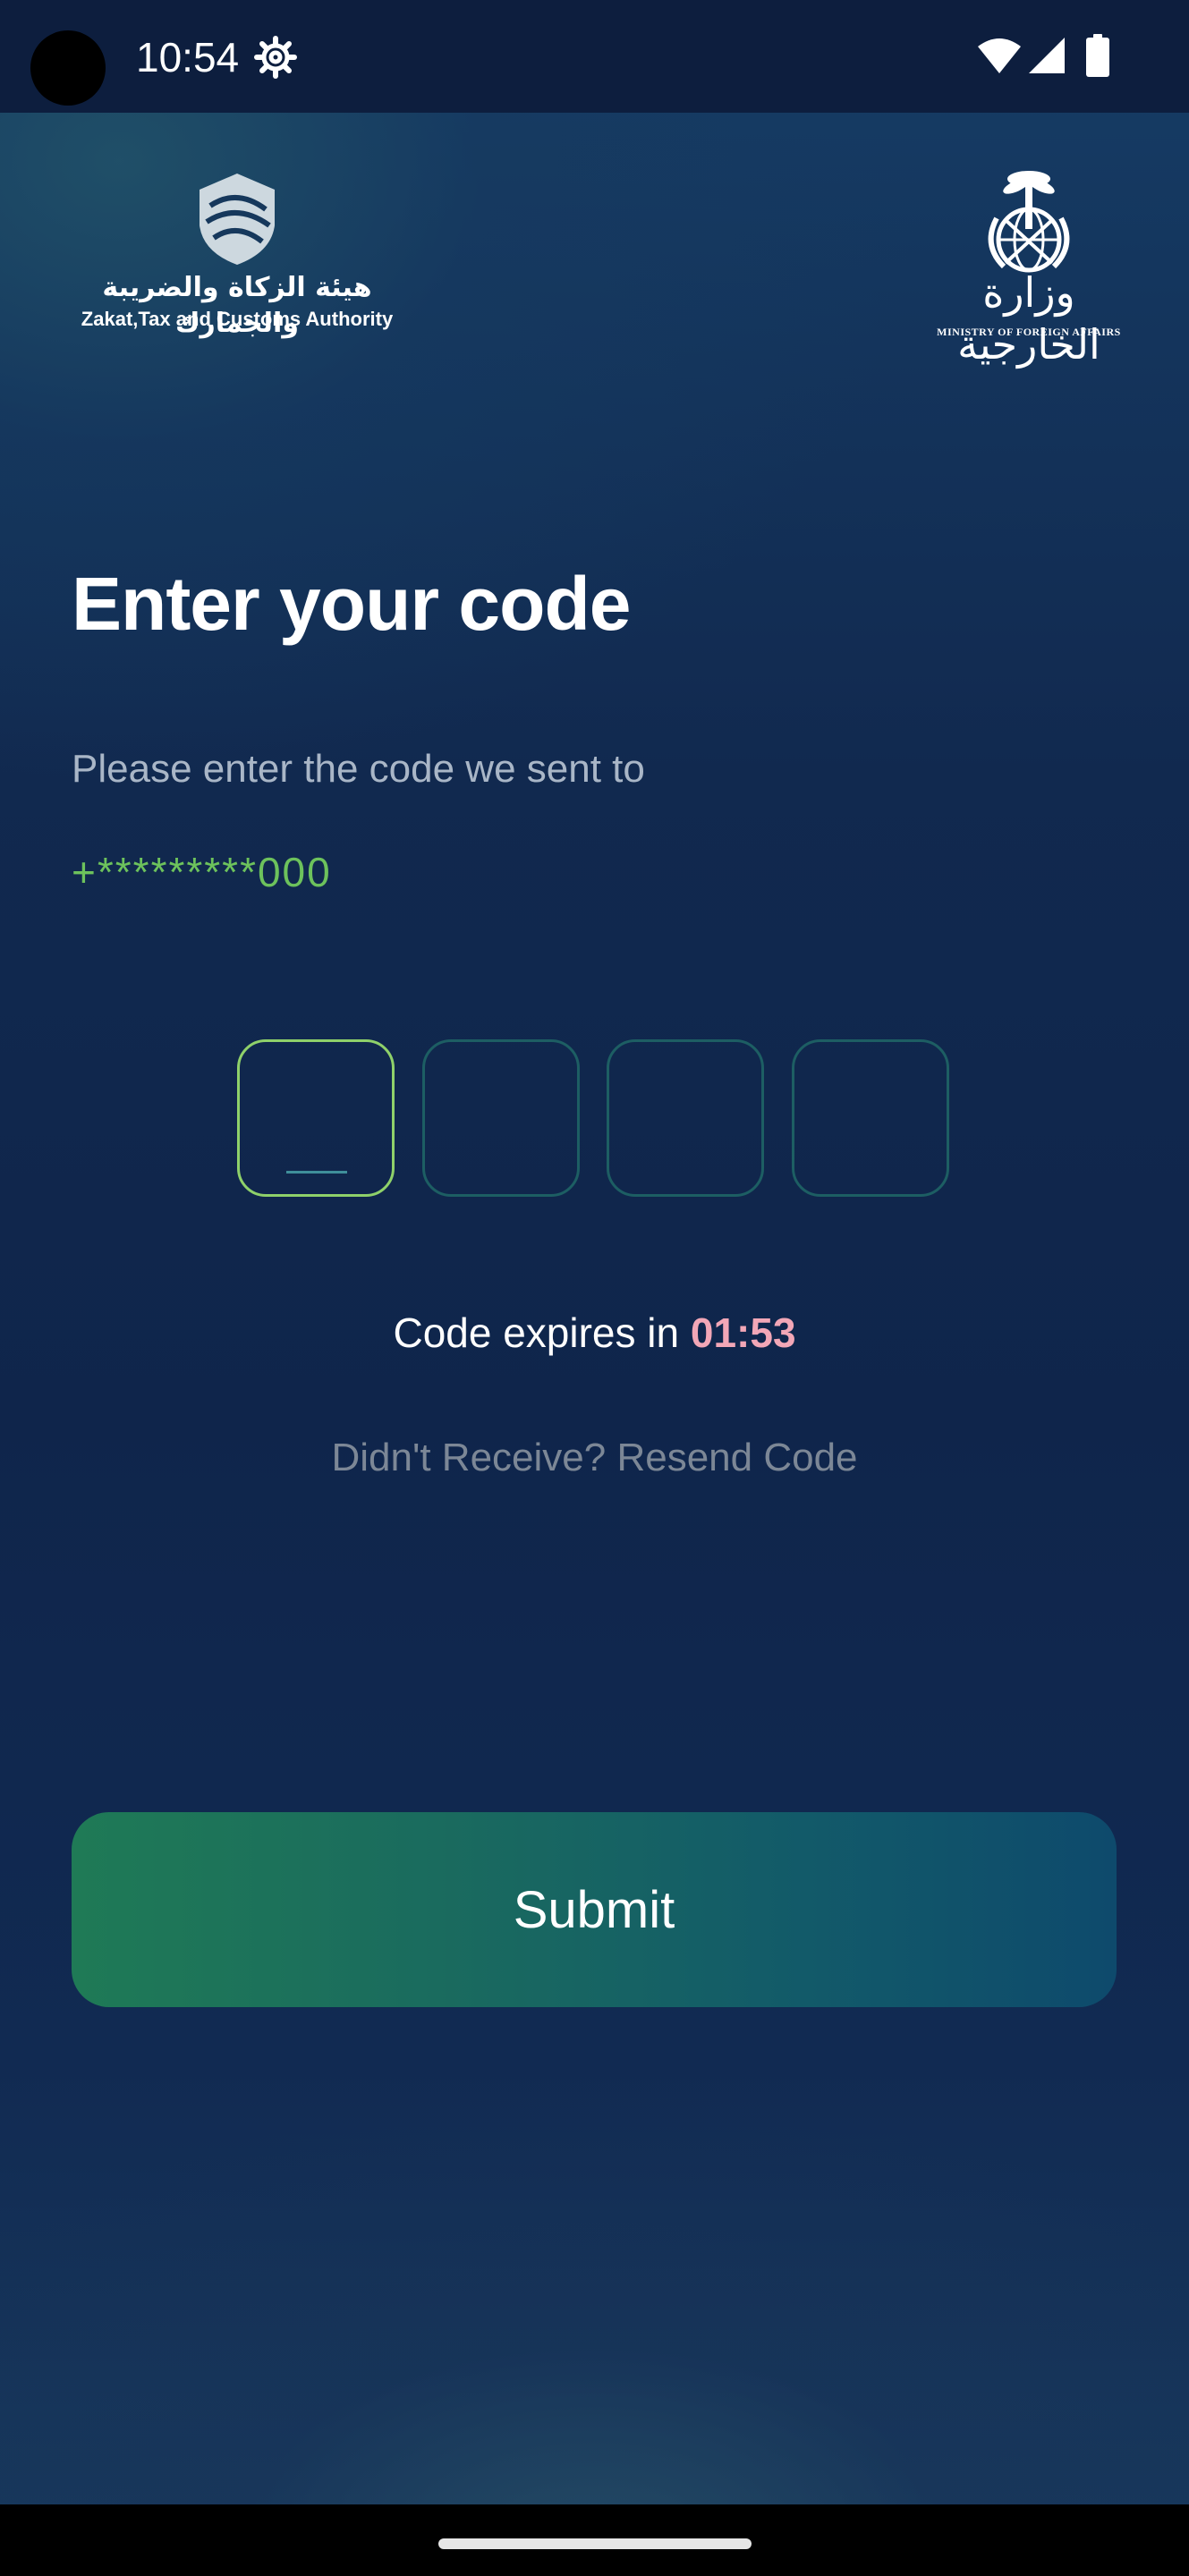 This screenshot has width=1189, height=2576. What do you see at coordinates (202, 872) in the screenshot?
I see `masked-phone-number: +*********000` at bounding box center [202, 872].